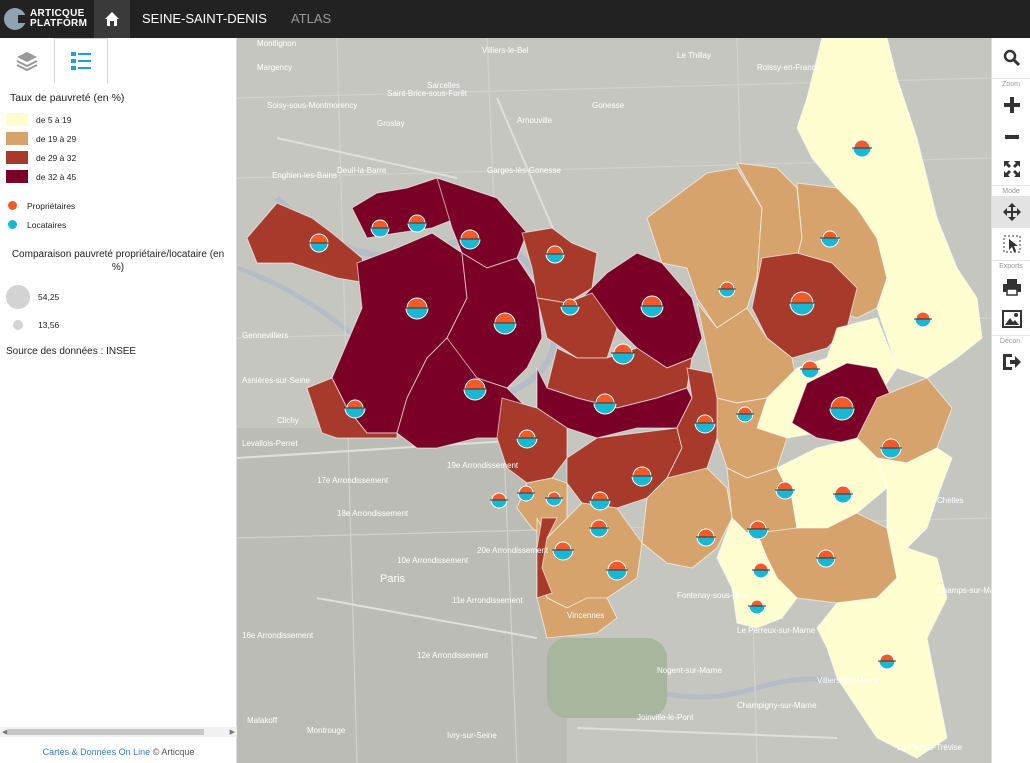 This screenshot has height=763, width=1030. I want to click on map-label-perreux: Le Perreux-sur-Marne, so click(776, 630).